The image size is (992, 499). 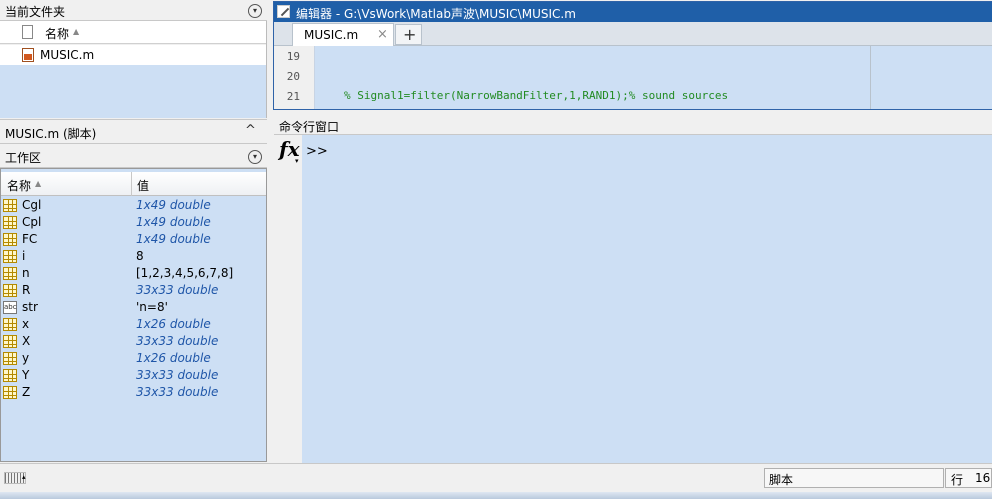 What do you see at coordinates (133, 32) in the screenshot?
I see `folder-column-header: 名称 ▲` at bounding box center [133, 32].